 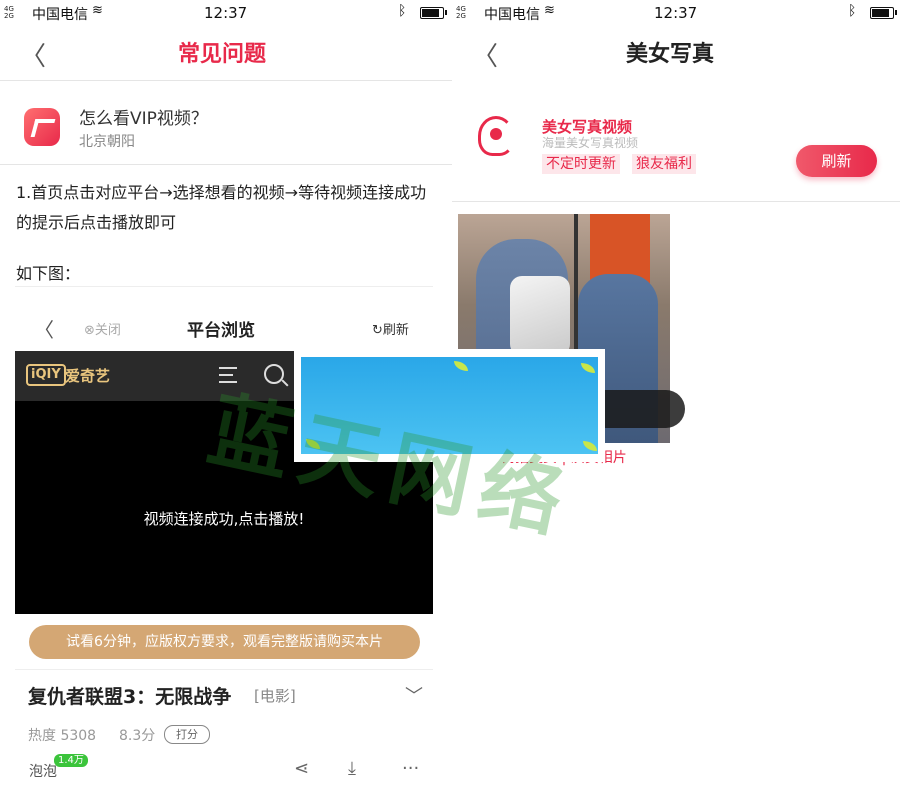 I want to click on movie-score: 8.3分, so click(x=137, y=736).